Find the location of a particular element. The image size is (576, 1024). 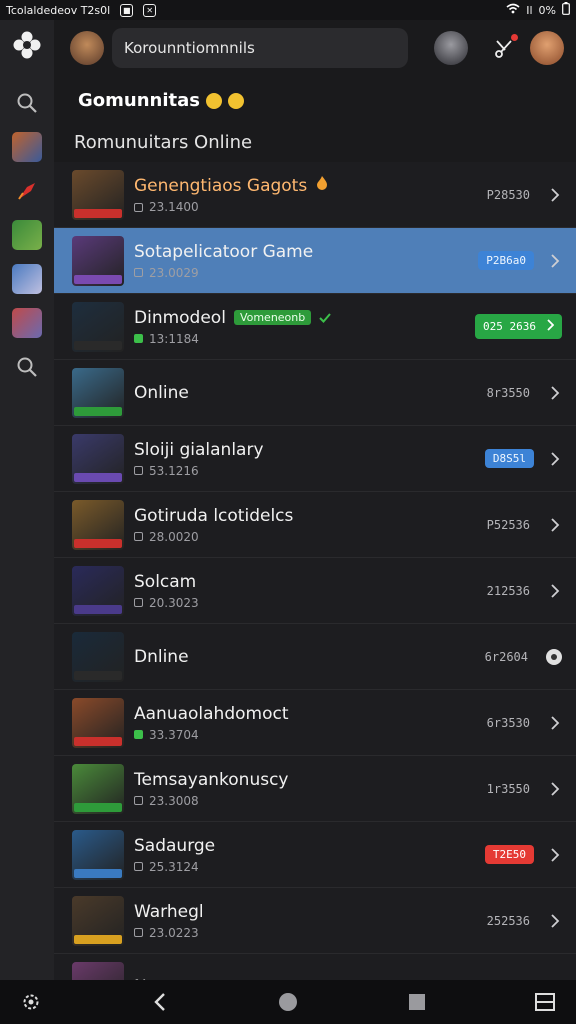

list-item-title-line: Genengtiaos Gagots is located at coordinates (310, 185).